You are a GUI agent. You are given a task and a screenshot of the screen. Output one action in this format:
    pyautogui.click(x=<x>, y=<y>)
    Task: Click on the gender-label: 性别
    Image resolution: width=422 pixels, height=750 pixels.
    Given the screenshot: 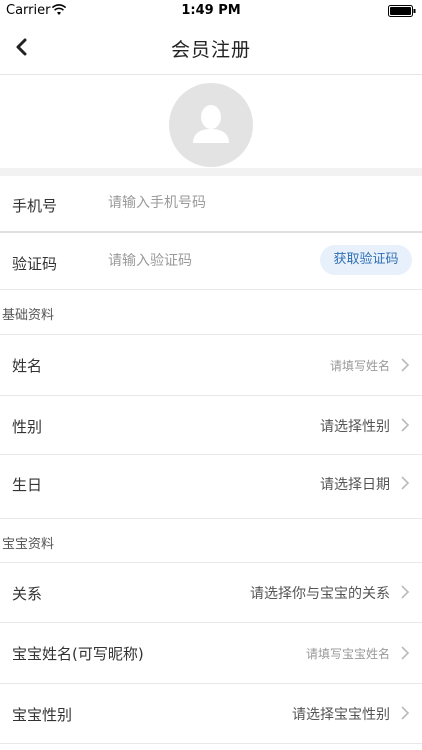 What is the action you would take?
    pyautogui.click(x=27, y=427)
    